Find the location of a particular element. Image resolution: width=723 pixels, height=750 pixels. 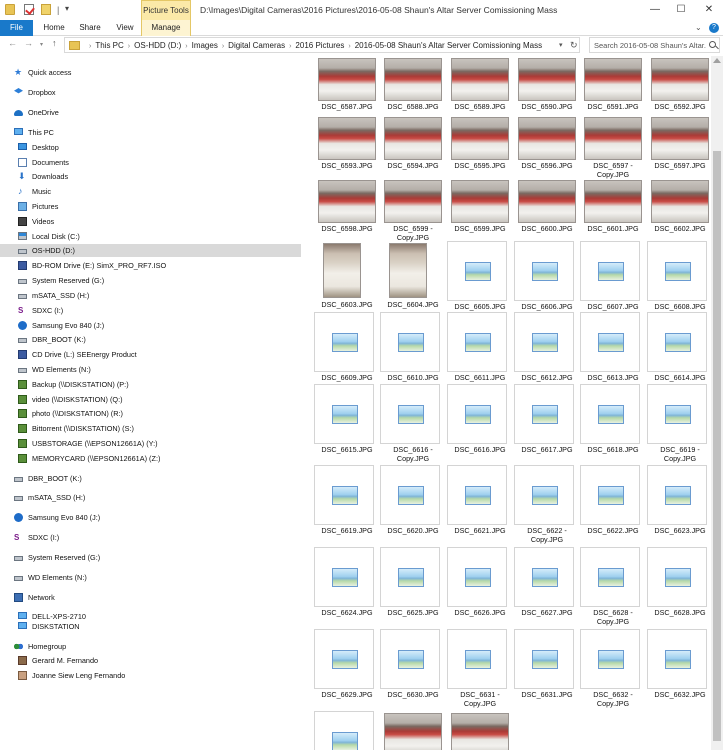

file-item: DSC_6625.JPG is located at coordinates (413, 585).